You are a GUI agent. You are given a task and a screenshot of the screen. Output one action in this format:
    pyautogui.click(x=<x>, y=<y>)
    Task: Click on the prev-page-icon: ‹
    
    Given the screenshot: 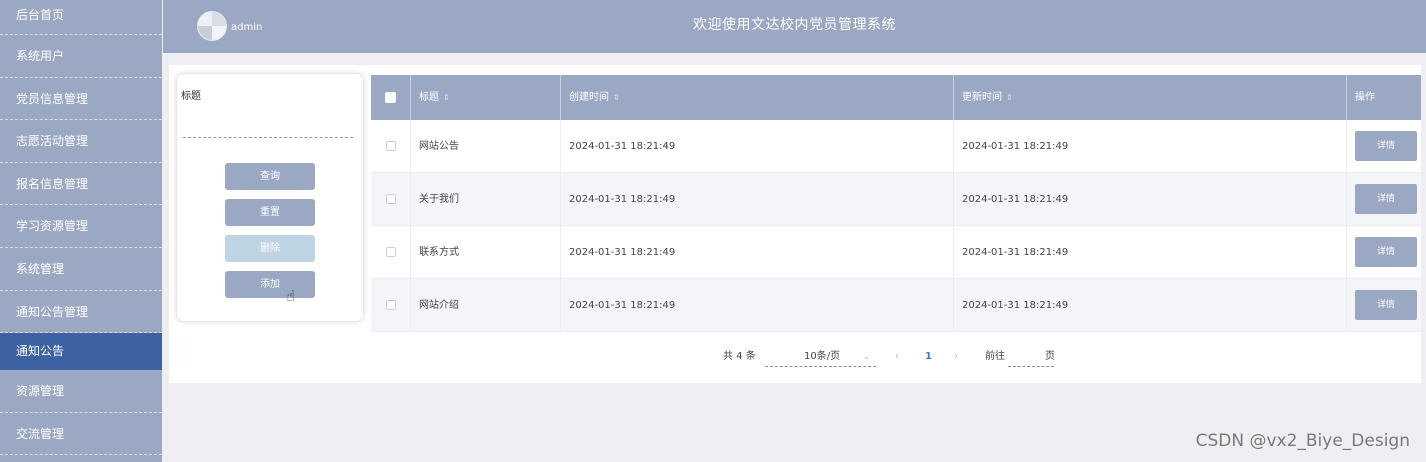 What is the action you would take?
    pyautogui.click(x=897, y=357)
    